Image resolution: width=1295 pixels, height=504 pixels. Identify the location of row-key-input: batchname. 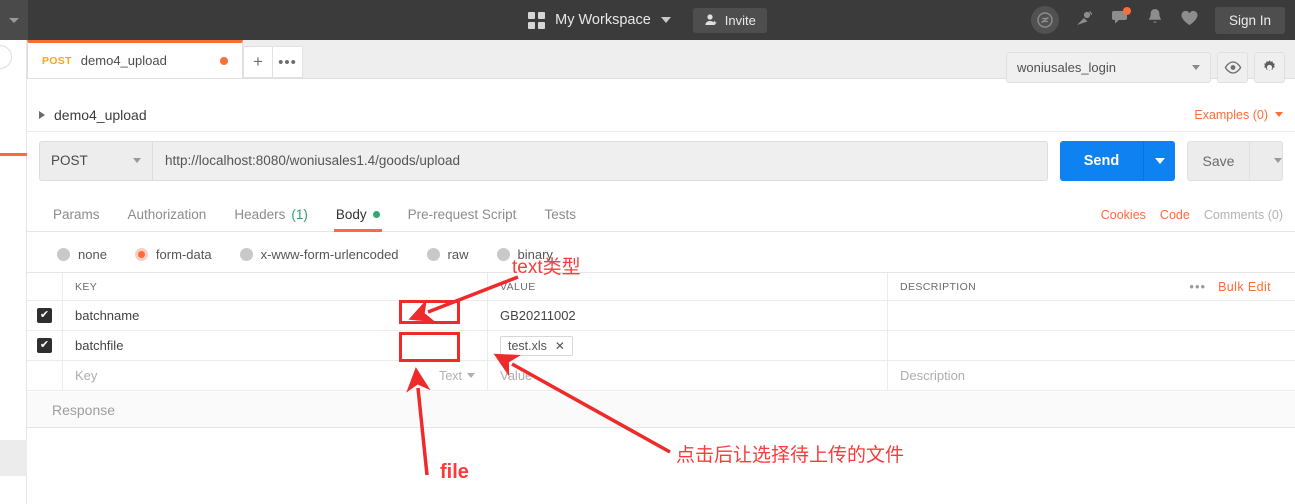
(275, 315).